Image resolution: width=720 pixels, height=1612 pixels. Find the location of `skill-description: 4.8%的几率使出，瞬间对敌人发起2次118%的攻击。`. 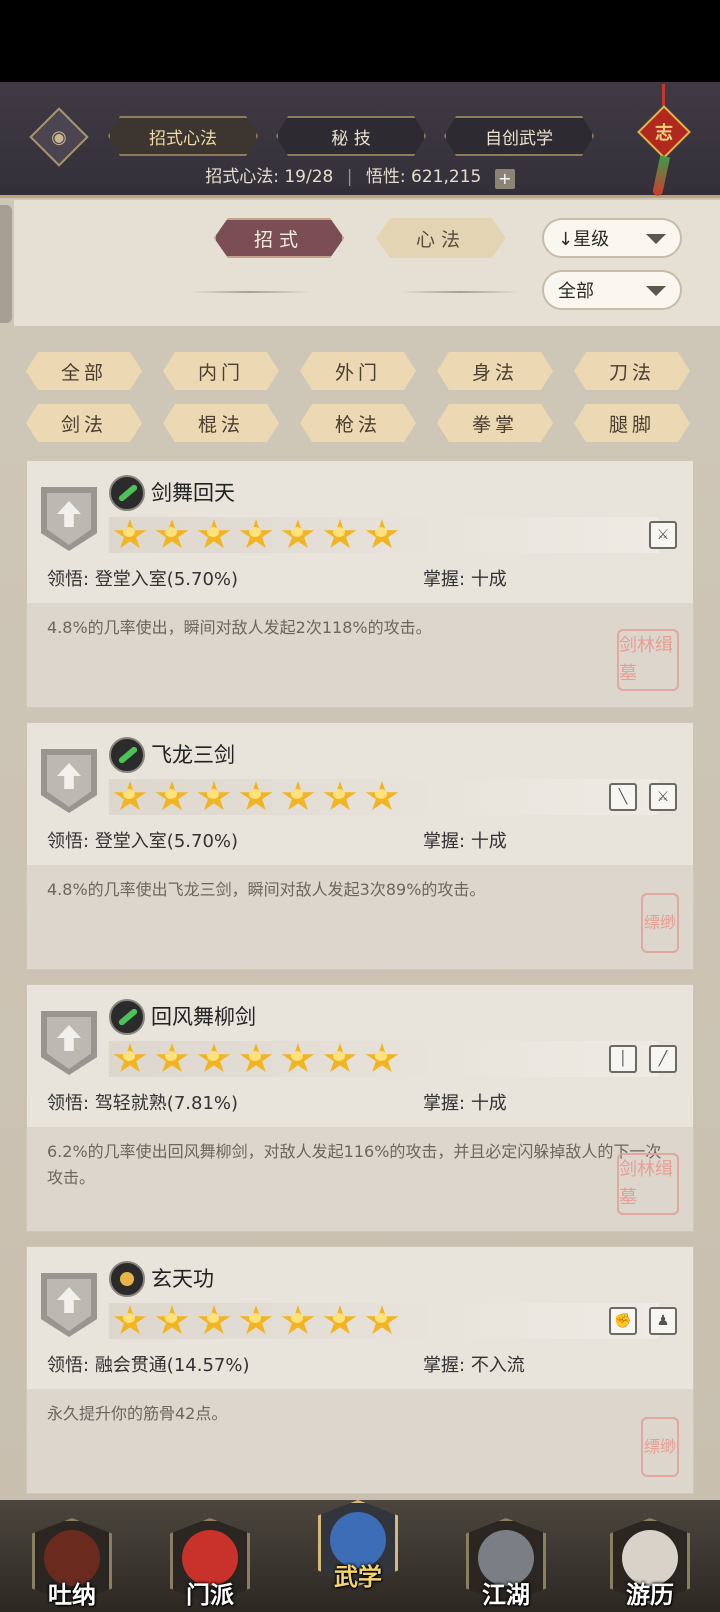

skill-description: 4.8%的几率使出，瞬间对敌人发起2次118%的攻击。 is located at coordinates (360, 655).